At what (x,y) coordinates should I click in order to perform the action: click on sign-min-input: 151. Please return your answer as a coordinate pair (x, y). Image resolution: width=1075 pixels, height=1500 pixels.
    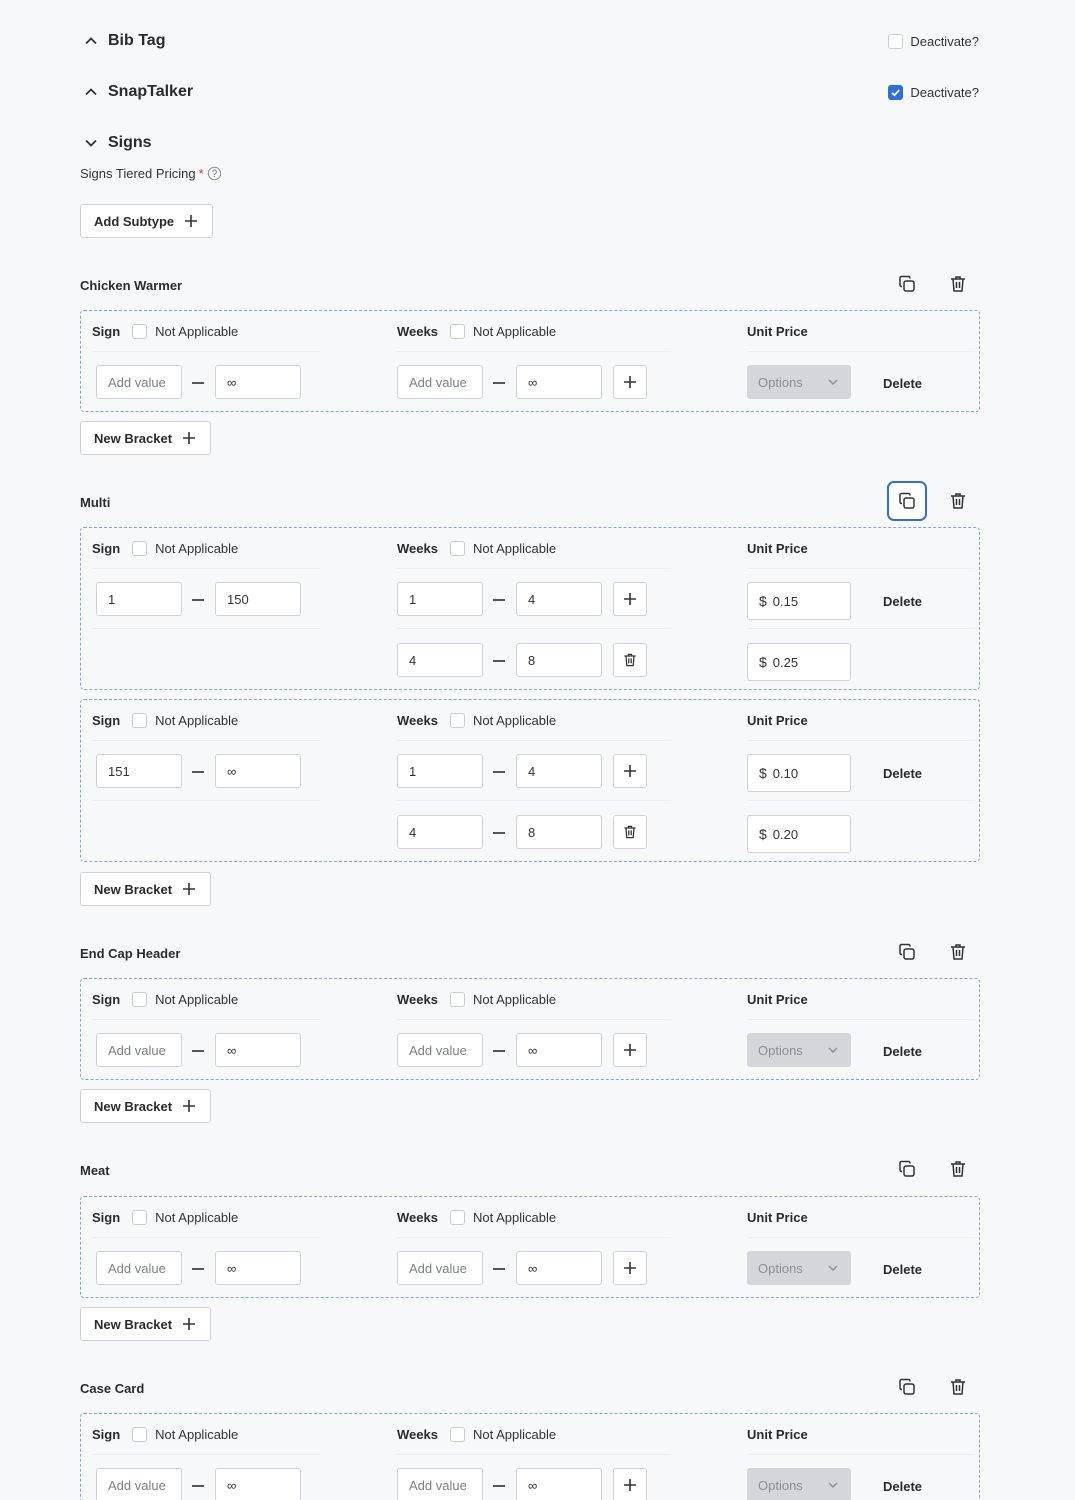
    Looking at the image, I should click on (139, 771).